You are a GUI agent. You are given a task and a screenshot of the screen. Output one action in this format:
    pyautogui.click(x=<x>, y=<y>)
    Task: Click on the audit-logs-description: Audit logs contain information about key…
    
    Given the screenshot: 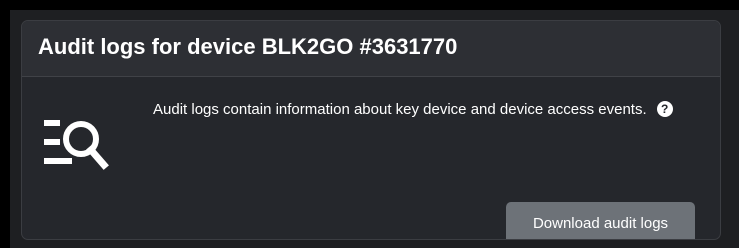 What is the action you would take?
    pyautogui.click(x=423, y=110)
    